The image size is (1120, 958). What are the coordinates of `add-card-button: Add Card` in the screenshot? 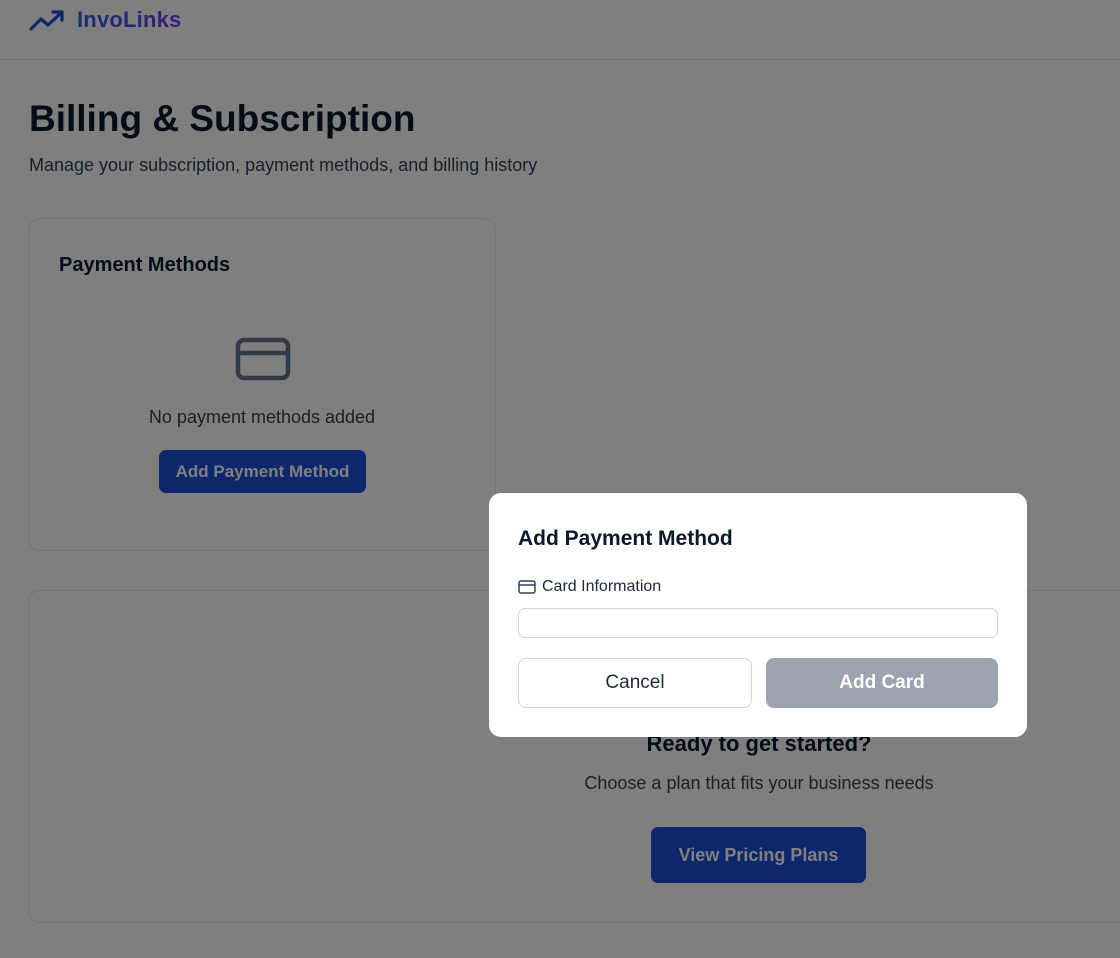 It's located at (882, 683).